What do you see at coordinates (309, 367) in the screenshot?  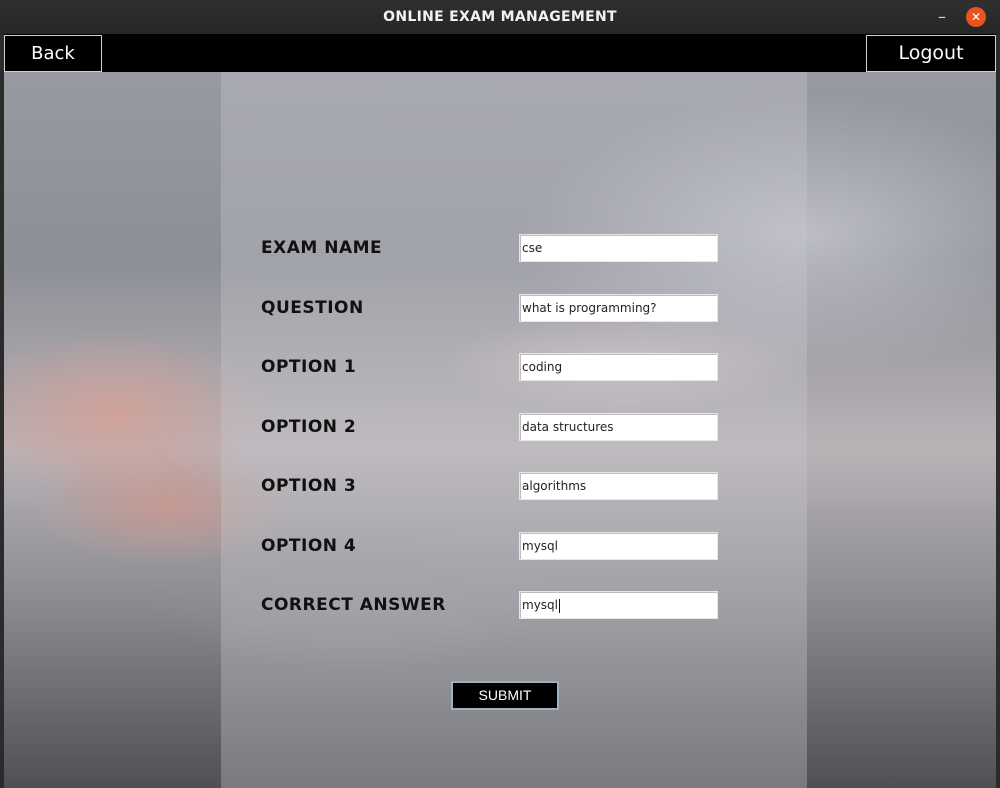 I see `option-1-label: OPTION 1` at bounding box center [309, 367].